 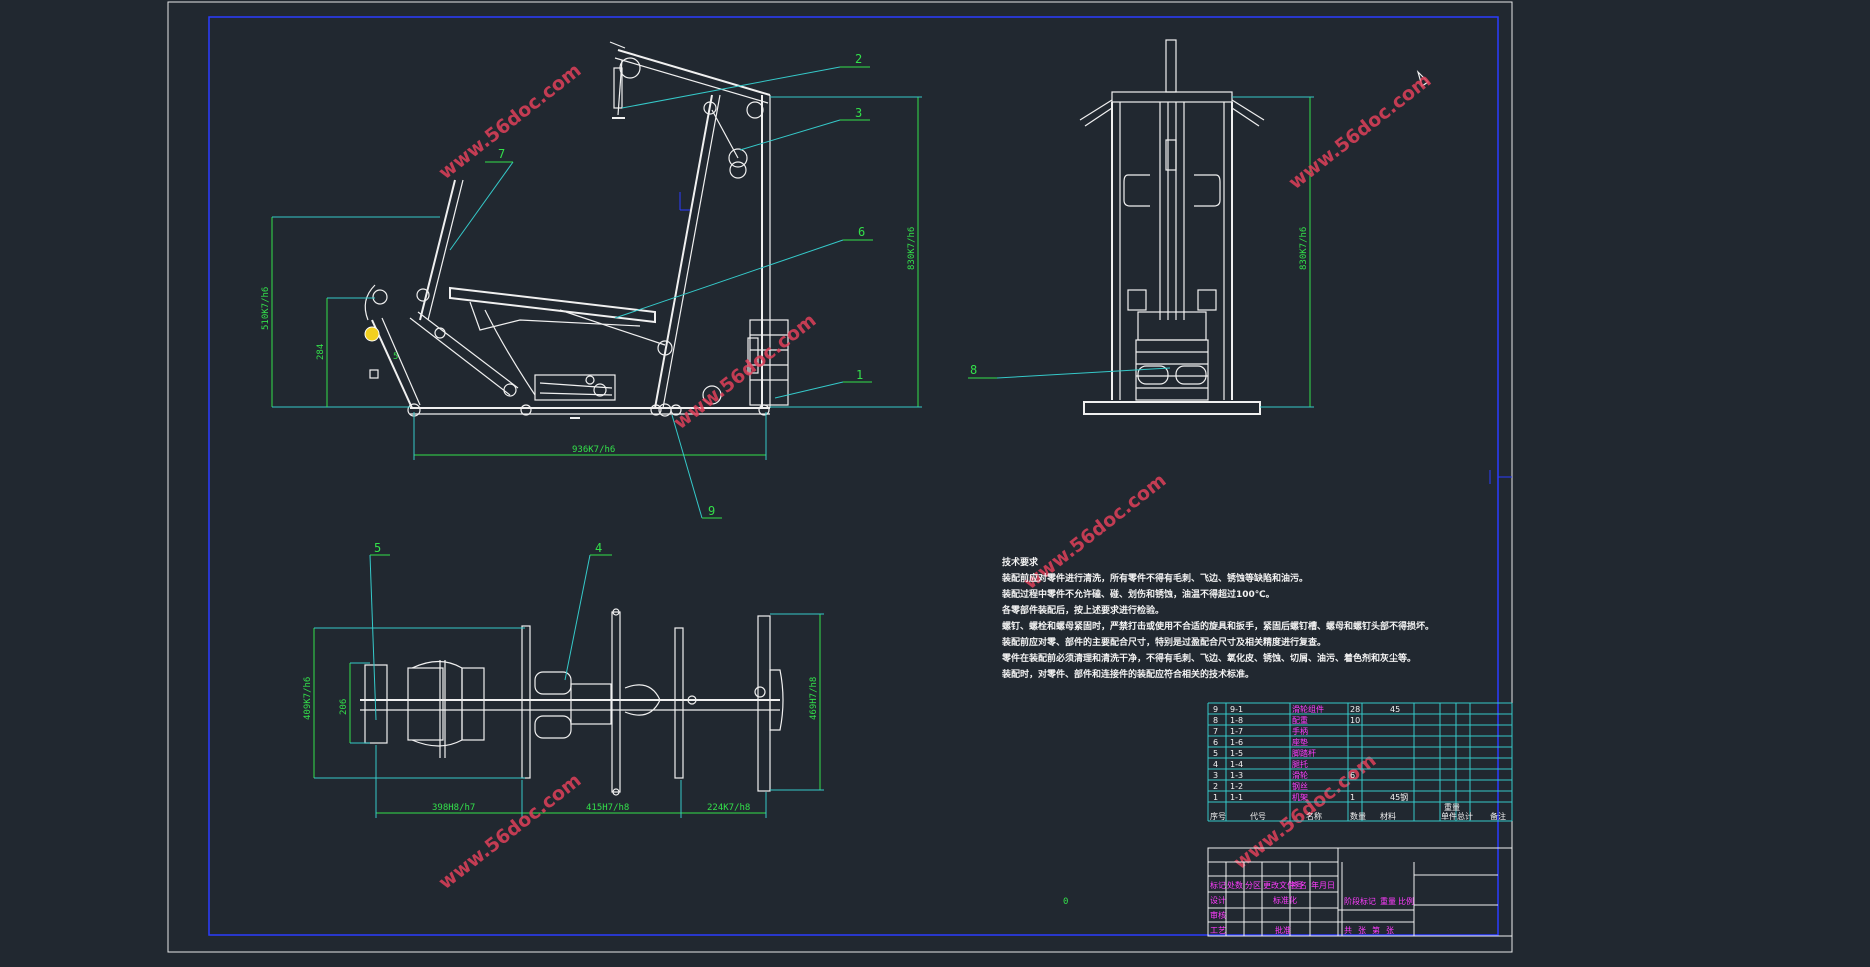 I want to click on balloon-3: 3, so click(x=858, y=113).